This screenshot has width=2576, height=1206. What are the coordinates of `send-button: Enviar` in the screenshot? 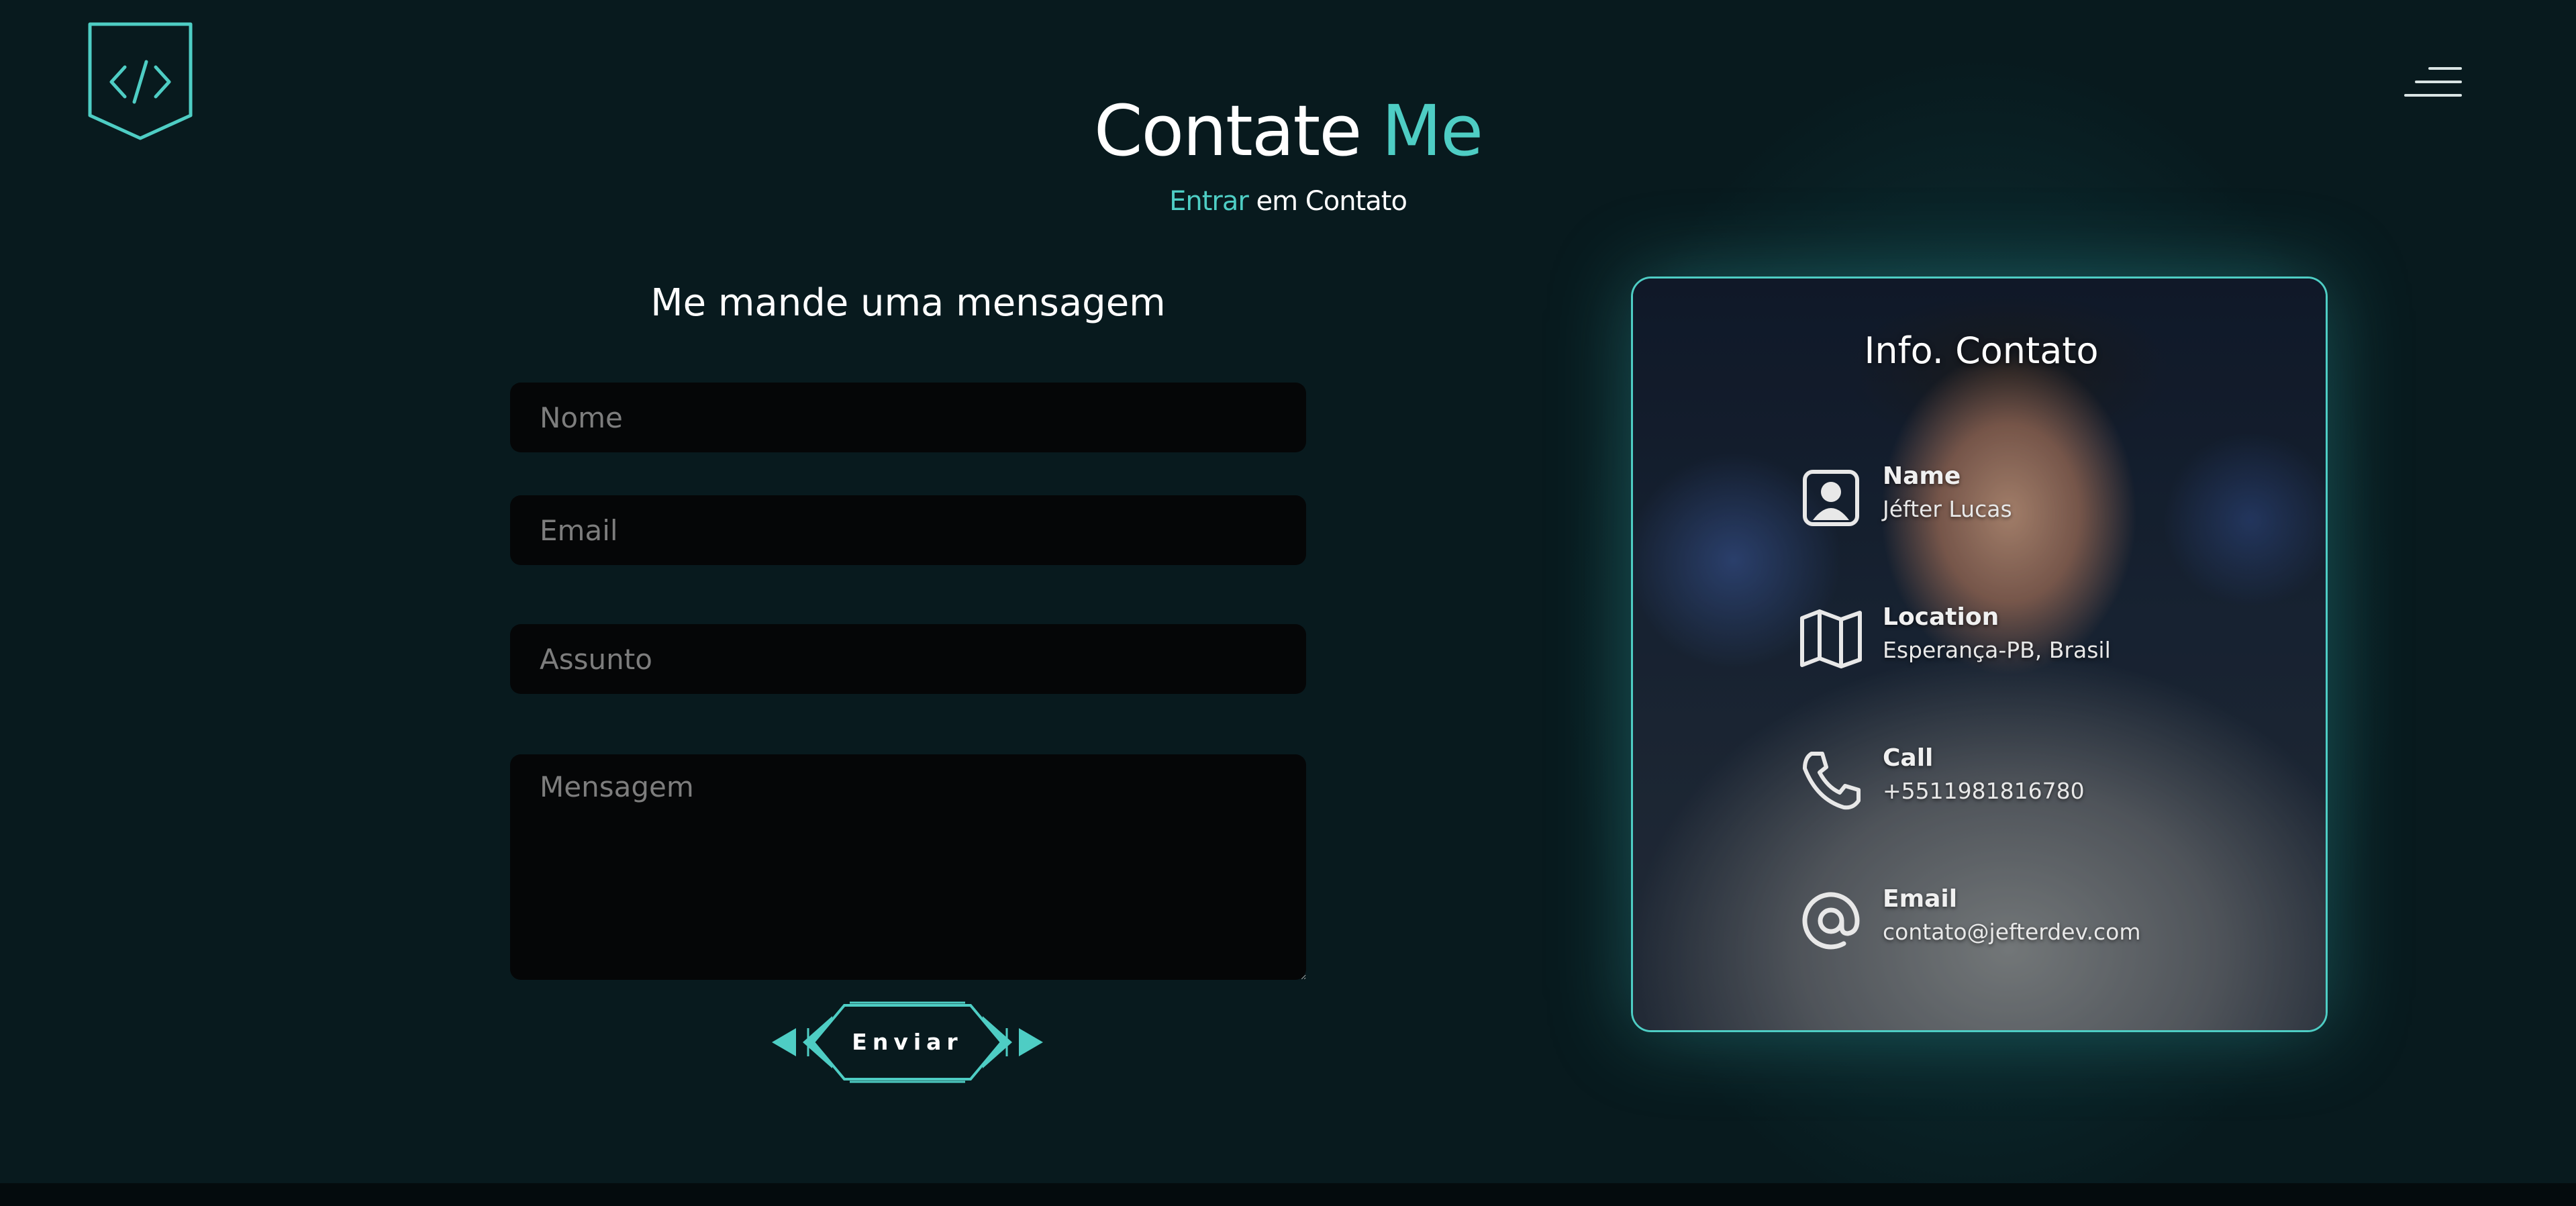 It's located at (907, 1042).